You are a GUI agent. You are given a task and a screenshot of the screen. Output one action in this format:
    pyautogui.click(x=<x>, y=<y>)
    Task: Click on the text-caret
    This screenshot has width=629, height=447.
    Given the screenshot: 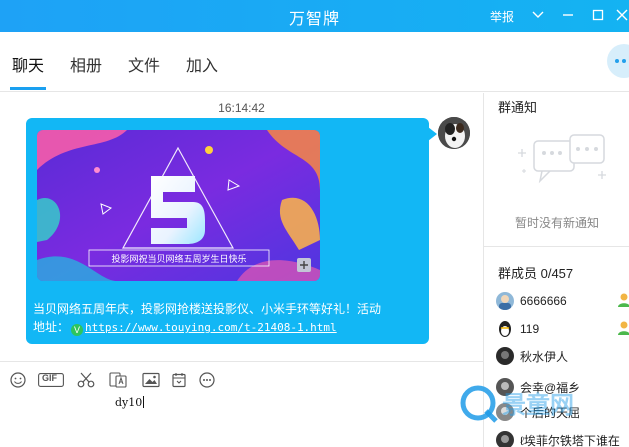 What is the action you would take?
    pyautogui.click(x=144, y=402)
    